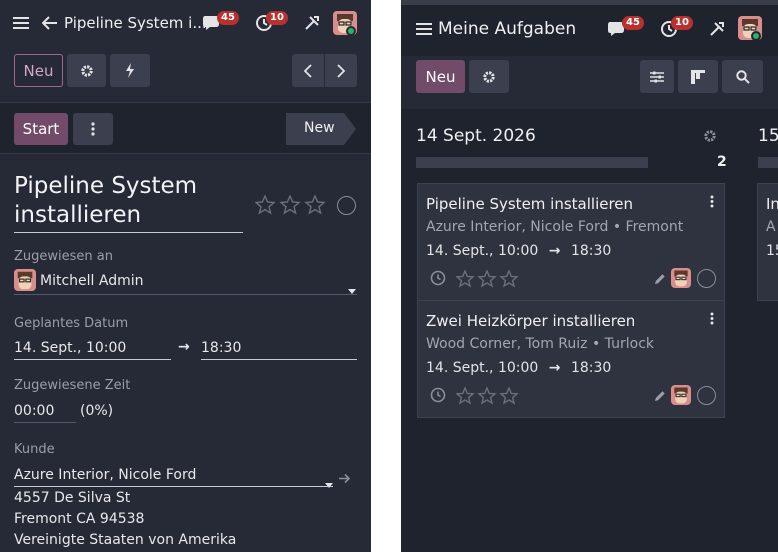  I want to click on planned-start-underline, so click(92, 359).